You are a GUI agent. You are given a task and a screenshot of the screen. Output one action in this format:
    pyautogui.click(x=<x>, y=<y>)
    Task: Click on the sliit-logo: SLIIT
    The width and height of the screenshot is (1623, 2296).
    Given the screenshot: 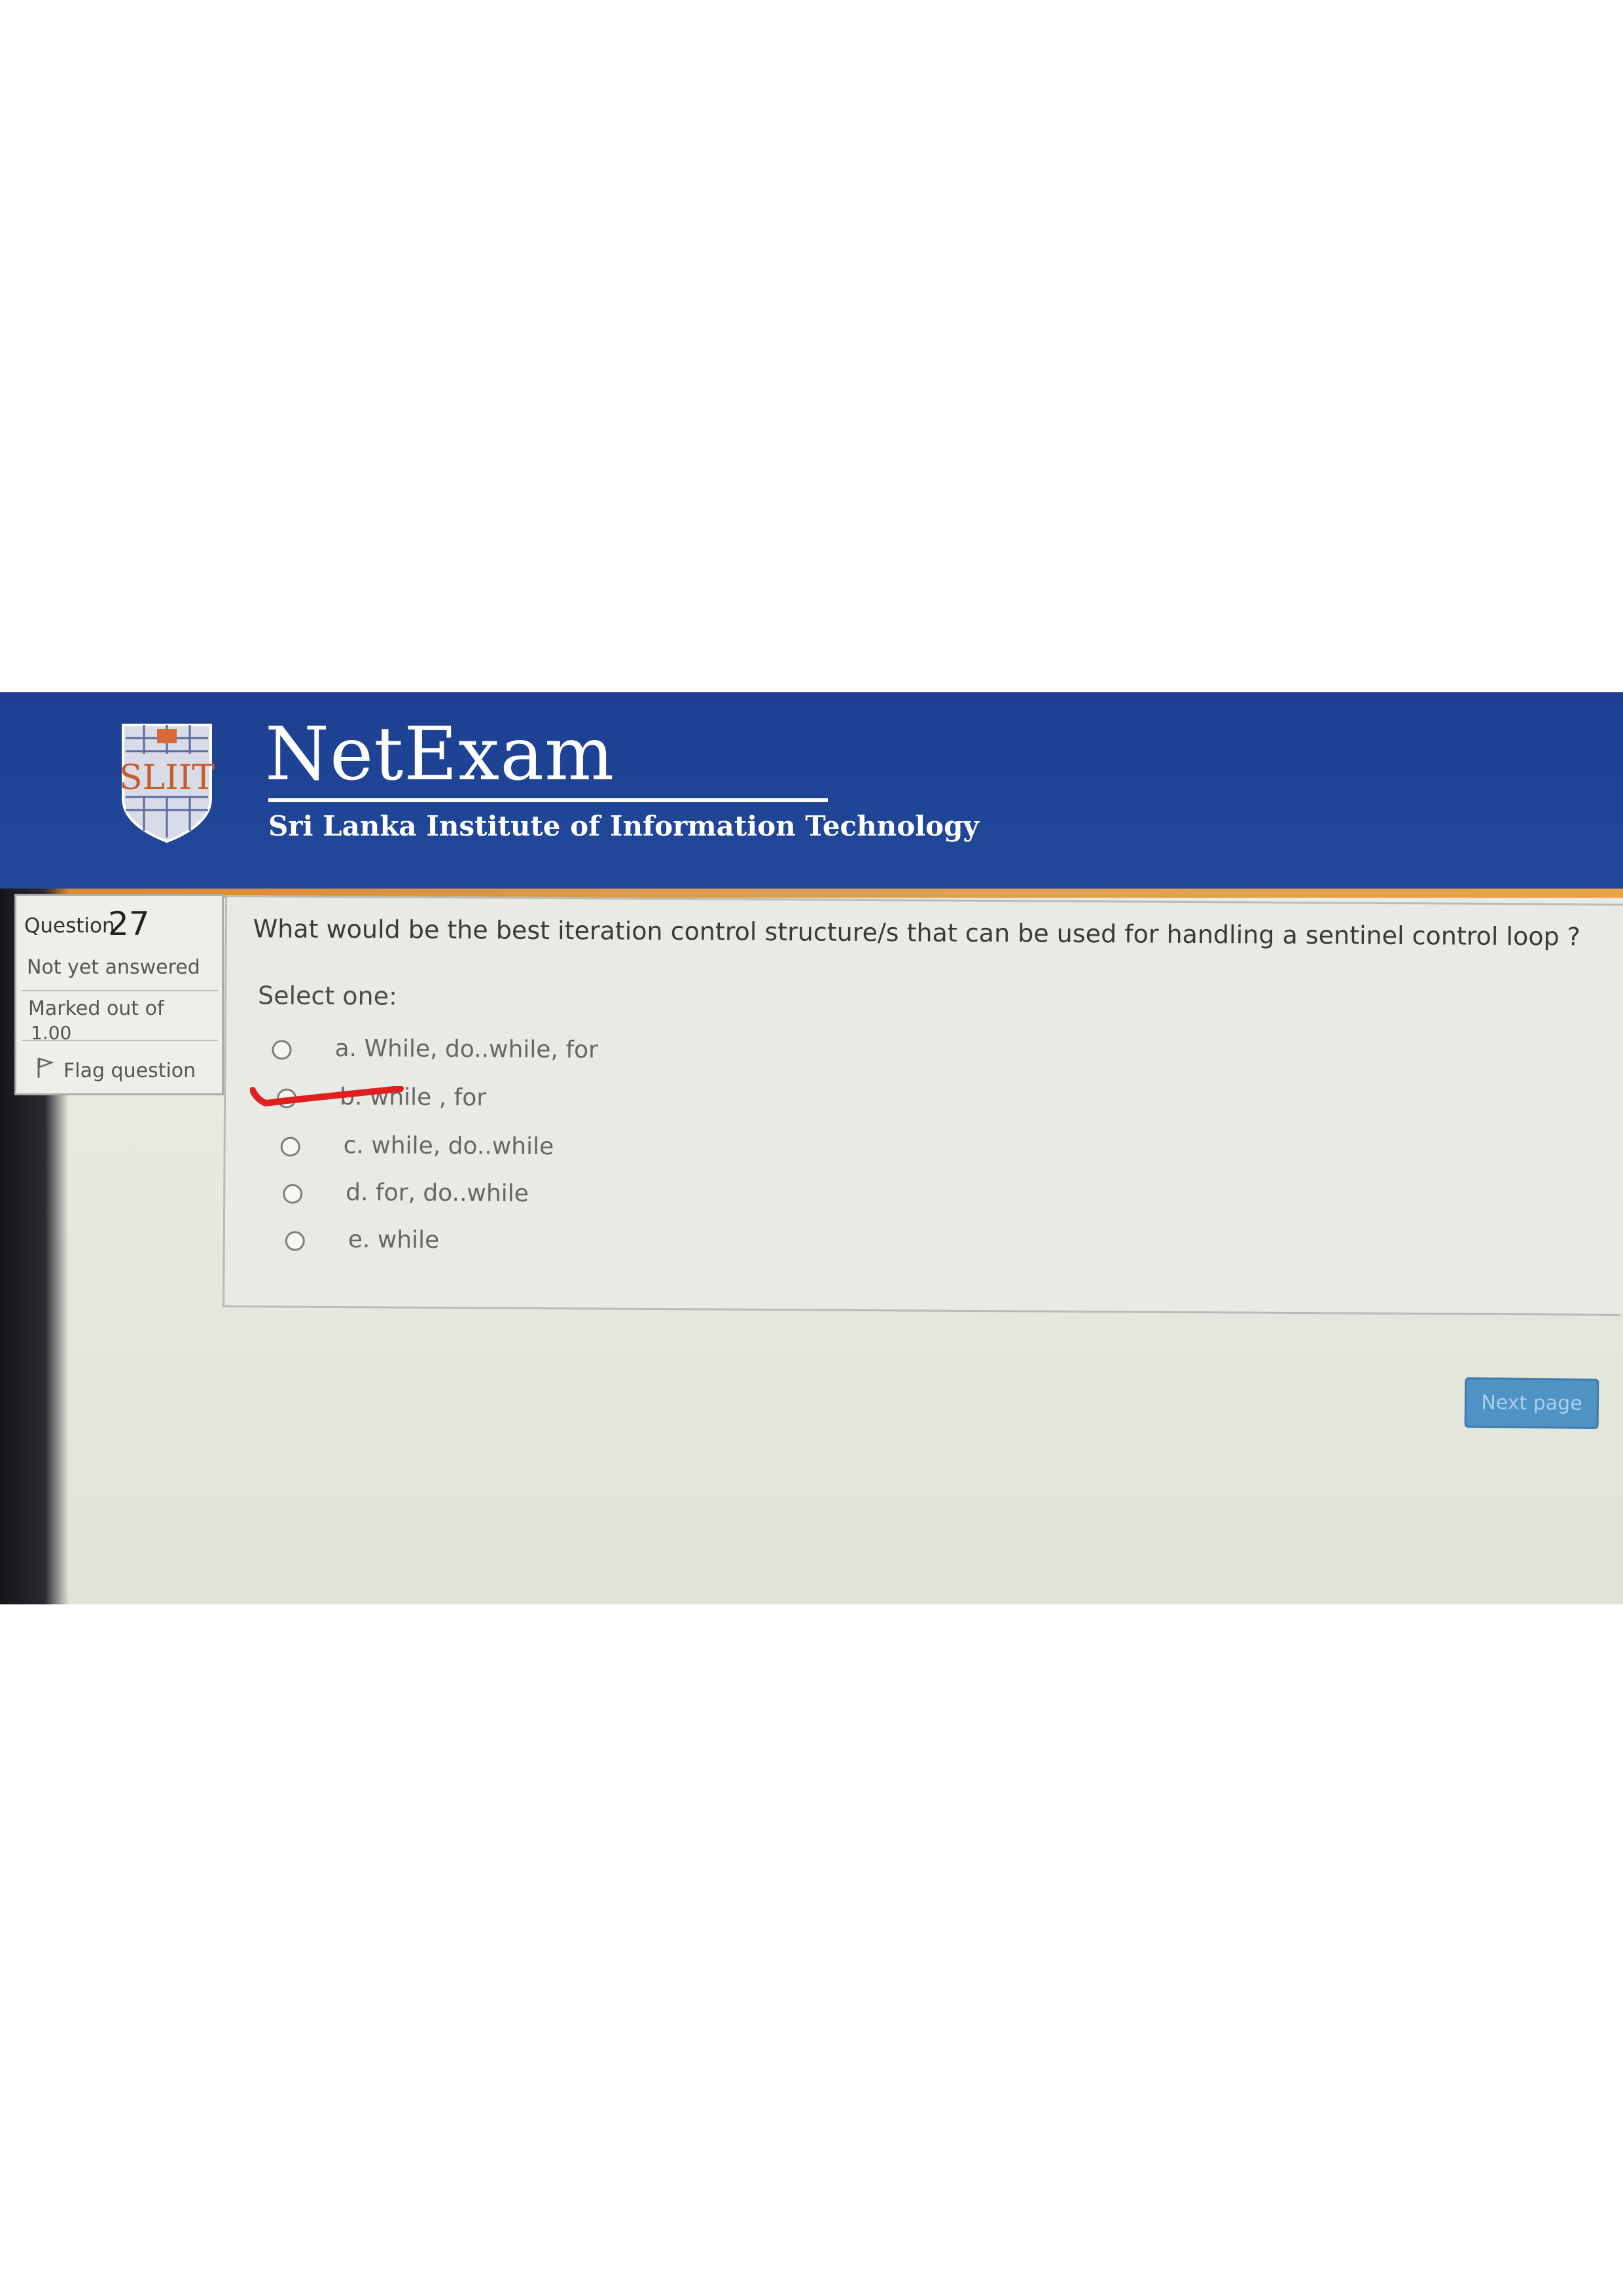 What is the action you would take?
    pyautogui.click(x=167, y=783)
    